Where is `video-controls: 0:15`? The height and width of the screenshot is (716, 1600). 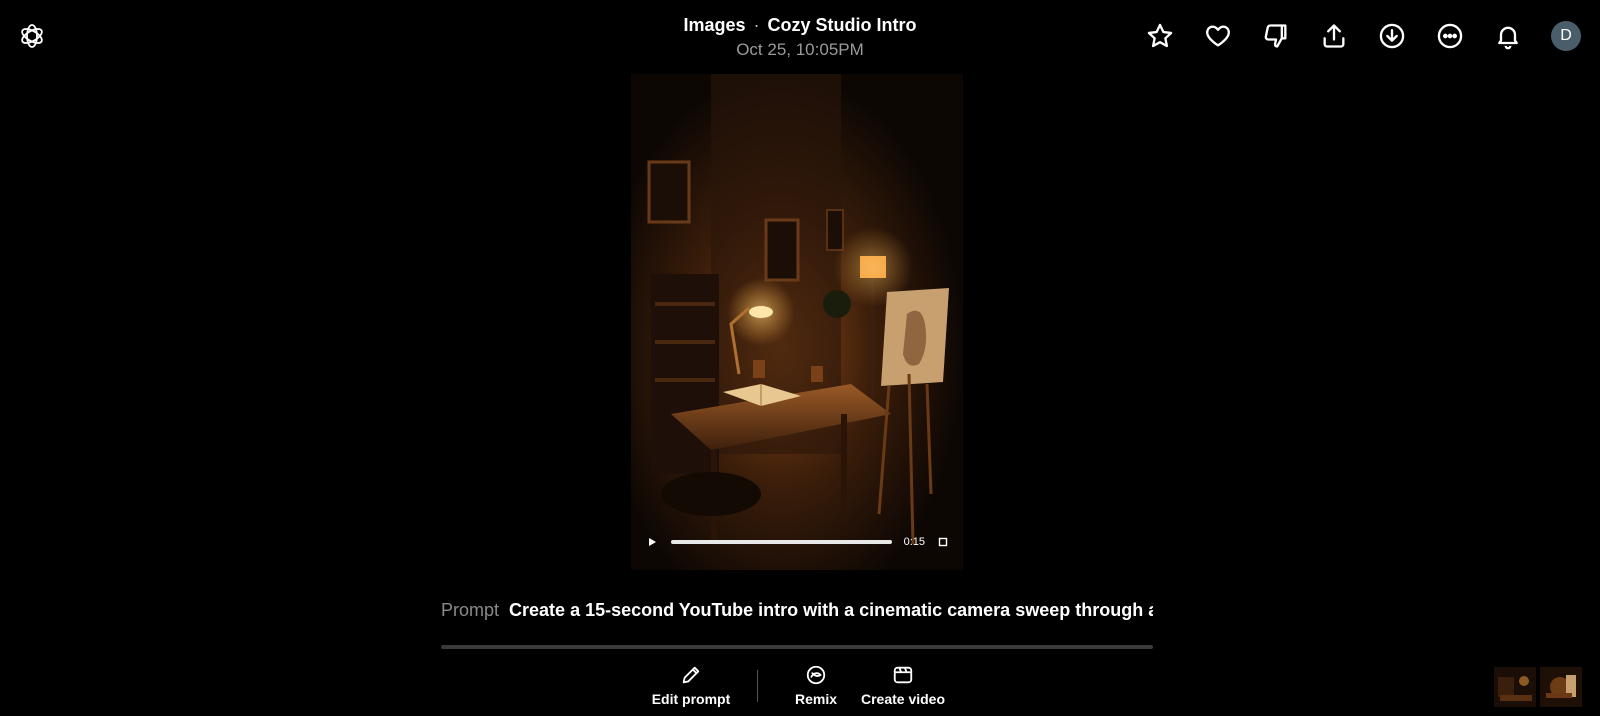
video-controls: 0:15 is located at coordinates (797, 542).